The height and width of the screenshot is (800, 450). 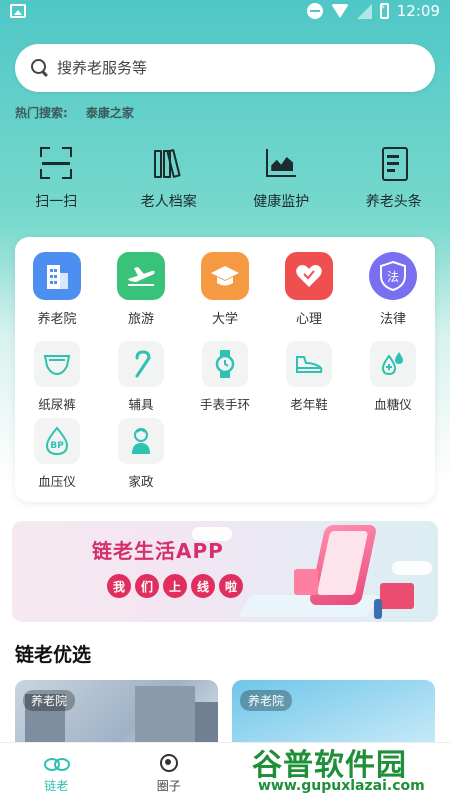 What do you see at coordinates (57, 446) in the screenshot?
I see `bp-glyph: BP` at bounding box center [57, 446].